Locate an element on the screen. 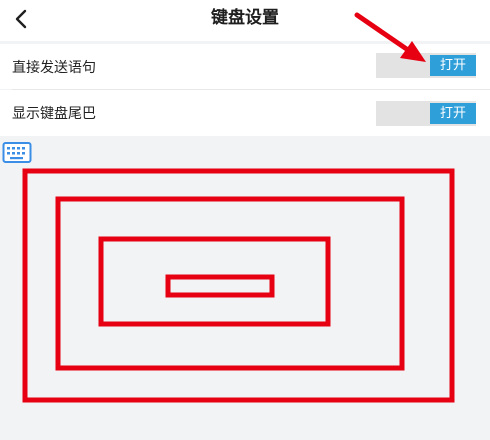 The width and height of the screenshot is (490, 440). inner-rectangle is located at coordinates (214, 281).